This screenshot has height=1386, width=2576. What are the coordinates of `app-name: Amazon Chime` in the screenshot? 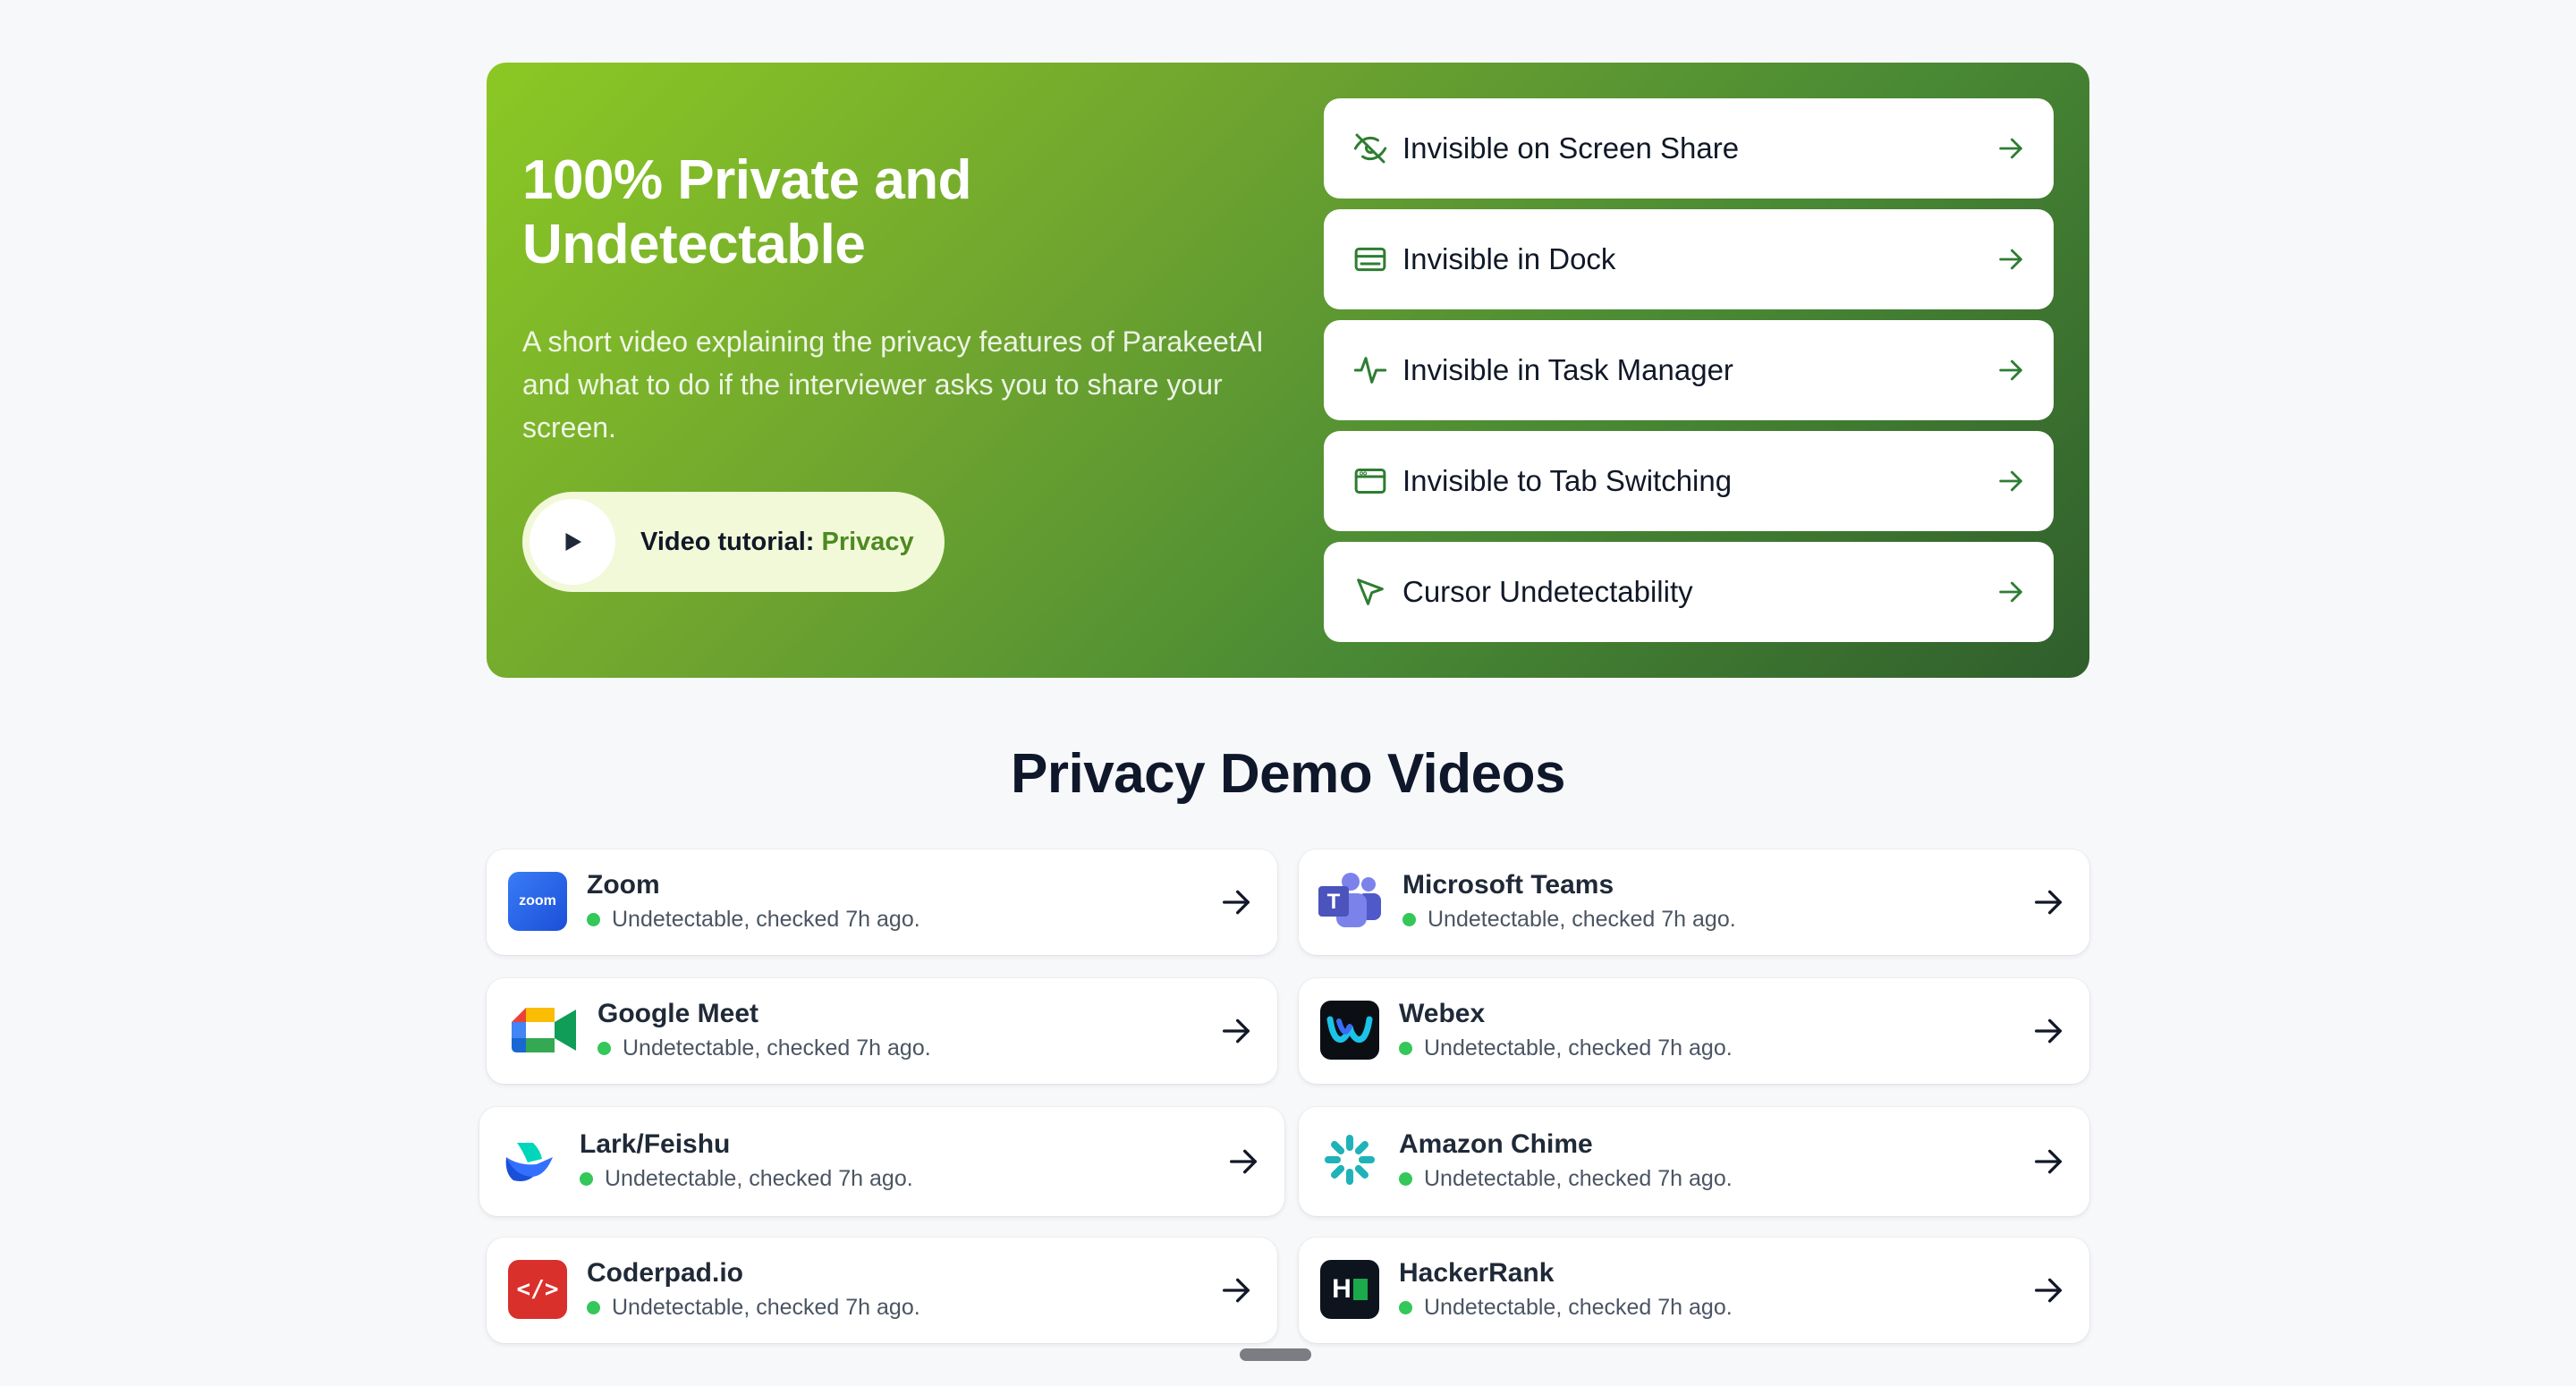 It's located at (1496, 1144).